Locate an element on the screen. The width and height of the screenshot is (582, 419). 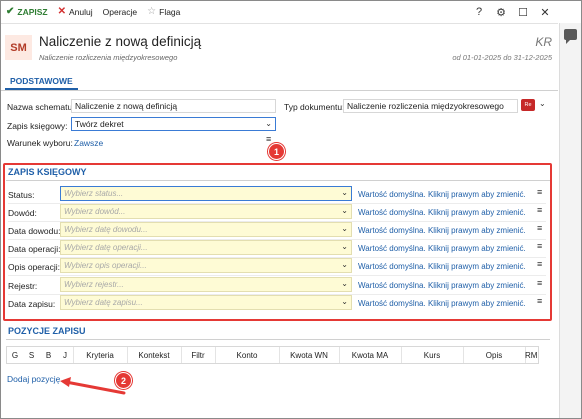
close-icon: ✕ is located at coordinates (62, 11).